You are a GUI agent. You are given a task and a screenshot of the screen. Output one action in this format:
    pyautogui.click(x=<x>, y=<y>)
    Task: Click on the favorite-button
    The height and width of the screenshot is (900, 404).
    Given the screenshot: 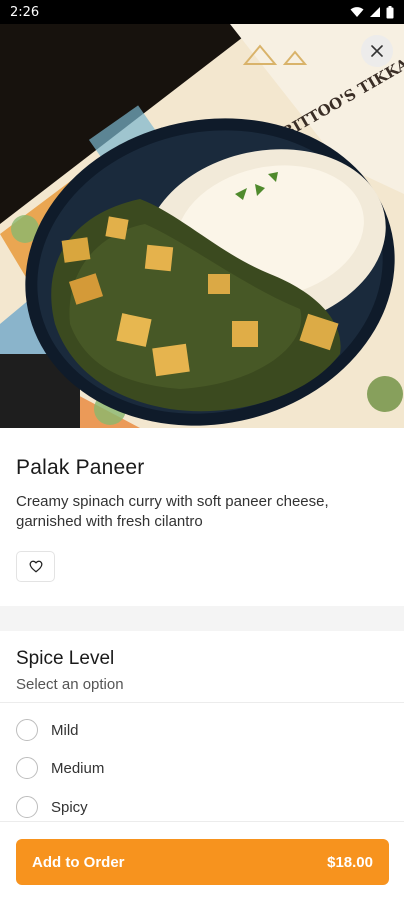 What is the action you would take?
    pyautogui.click(x=35, y=566)
    